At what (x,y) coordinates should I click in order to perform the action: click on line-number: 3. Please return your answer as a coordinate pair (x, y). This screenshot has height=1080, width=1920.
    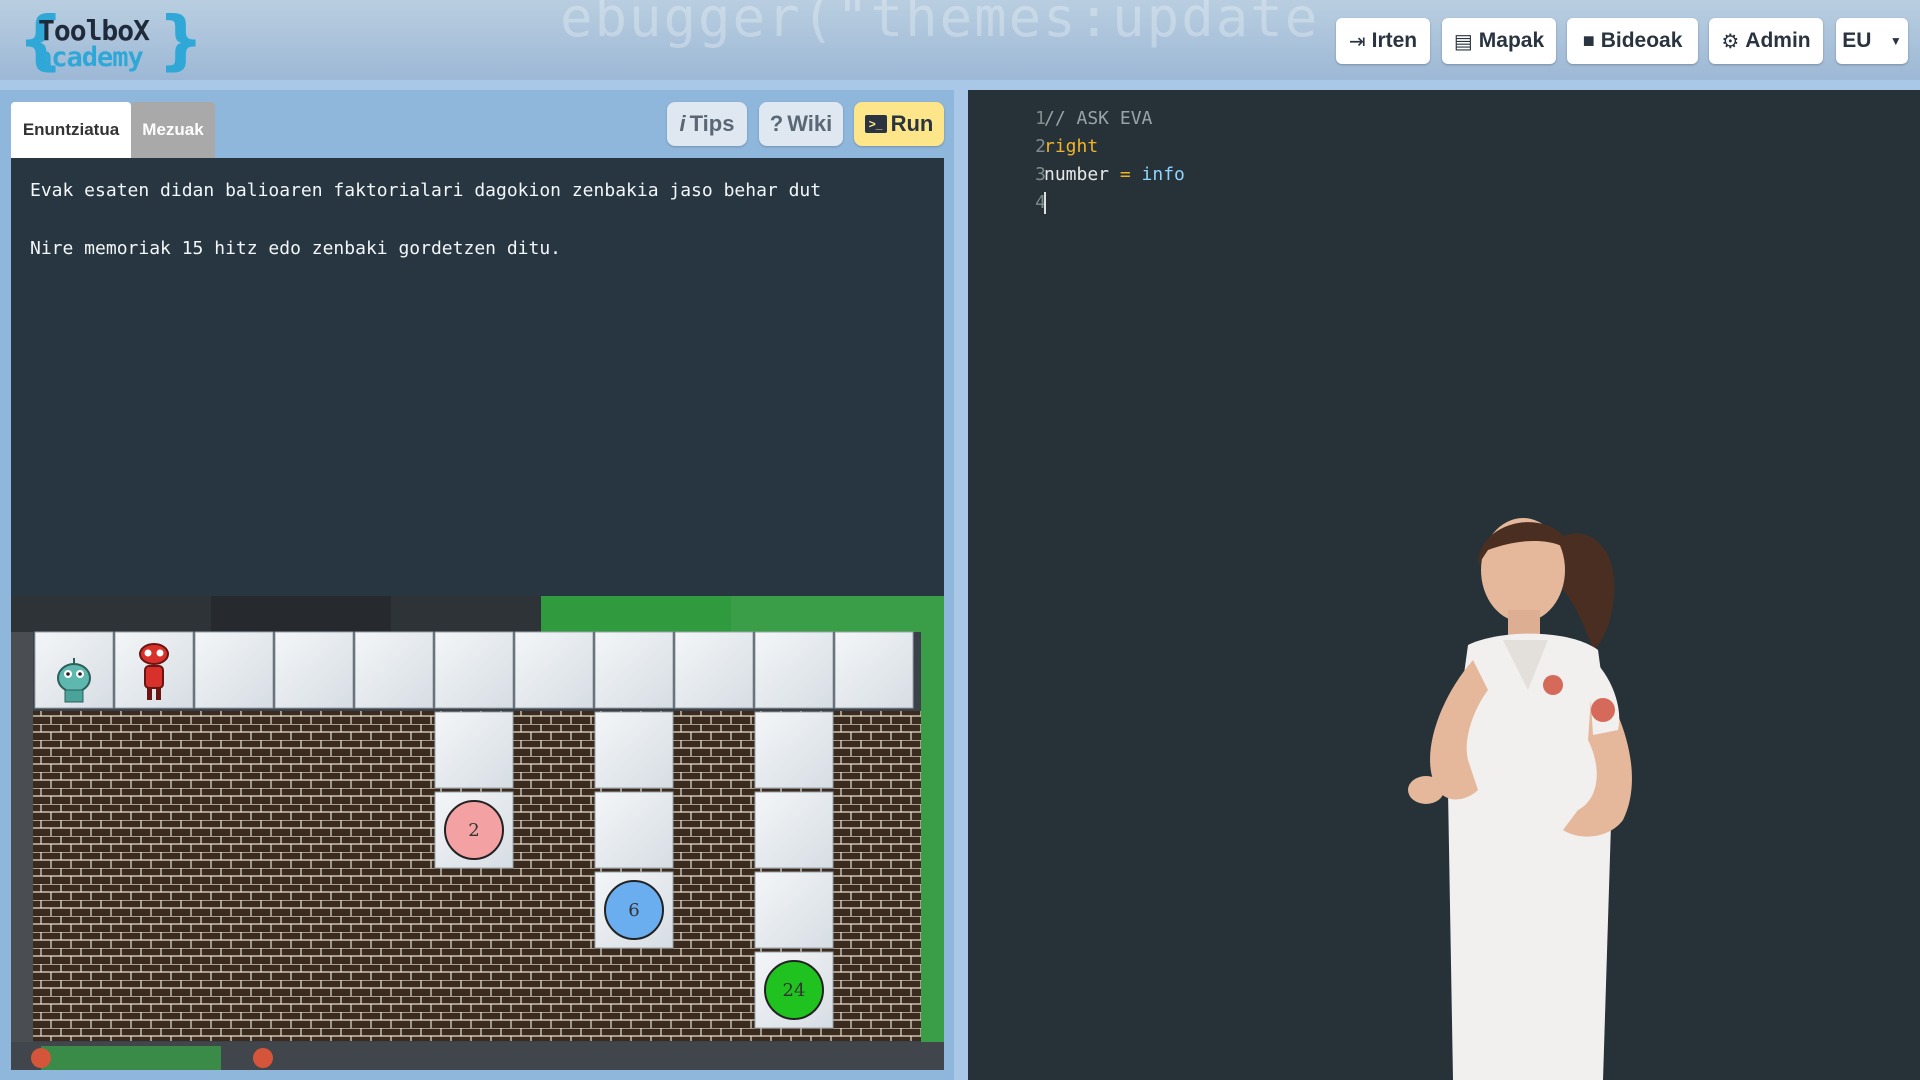
    Looking at the image, I should click on (1040, 174).